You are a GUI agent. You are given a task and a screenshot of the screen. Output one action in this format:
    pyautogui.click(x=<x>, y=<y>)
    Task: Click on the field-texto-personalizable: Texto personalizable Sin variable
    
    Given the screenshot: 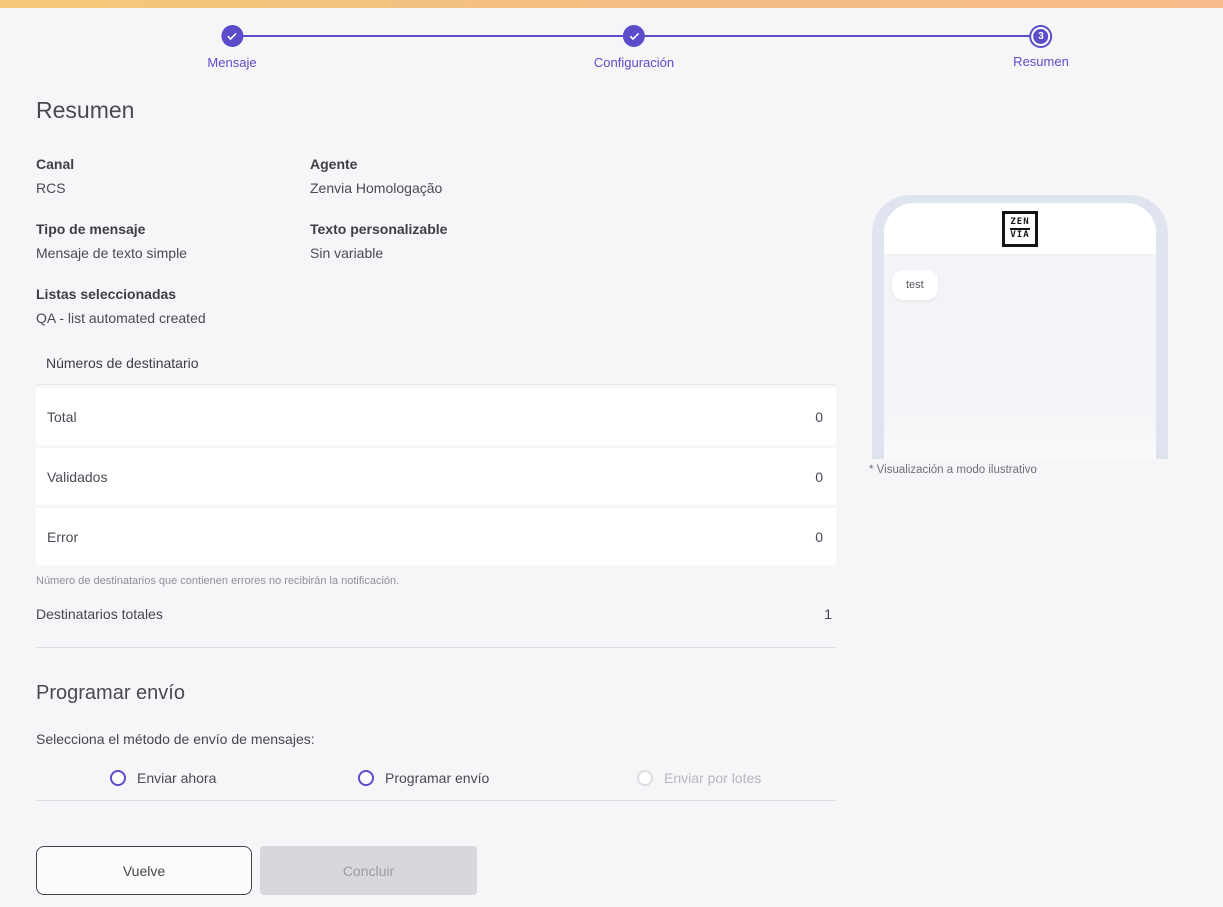 What is the action you would take?
    pyautogui.click(x=573, y=253)
    